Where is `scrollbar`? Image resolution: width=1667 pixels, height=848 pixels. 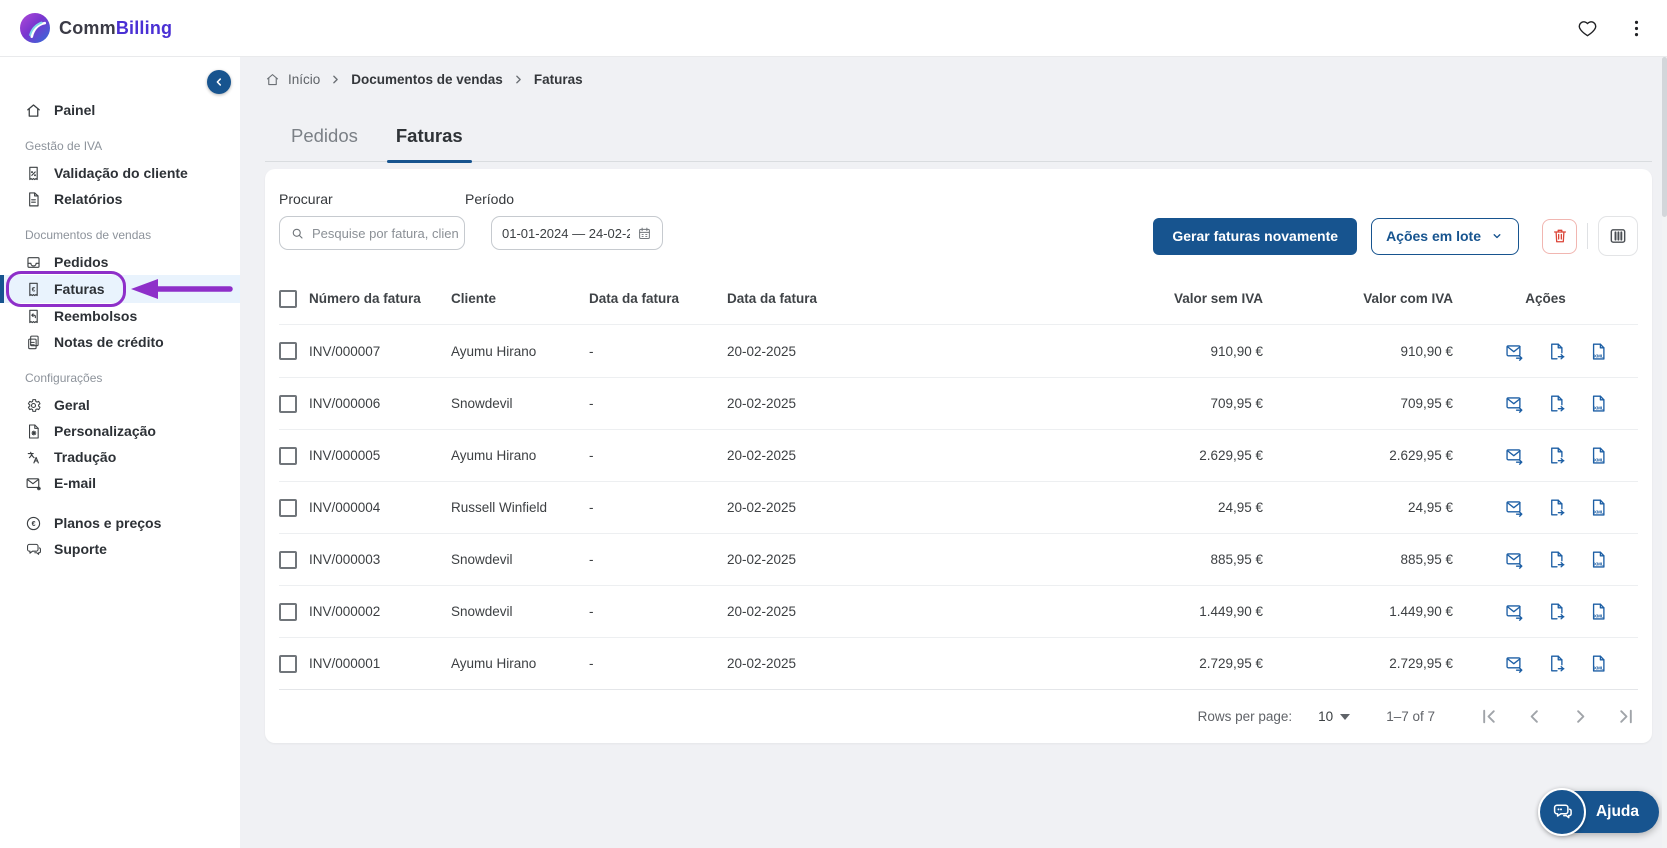 scrollbar is located at coordinates (1664, 452).